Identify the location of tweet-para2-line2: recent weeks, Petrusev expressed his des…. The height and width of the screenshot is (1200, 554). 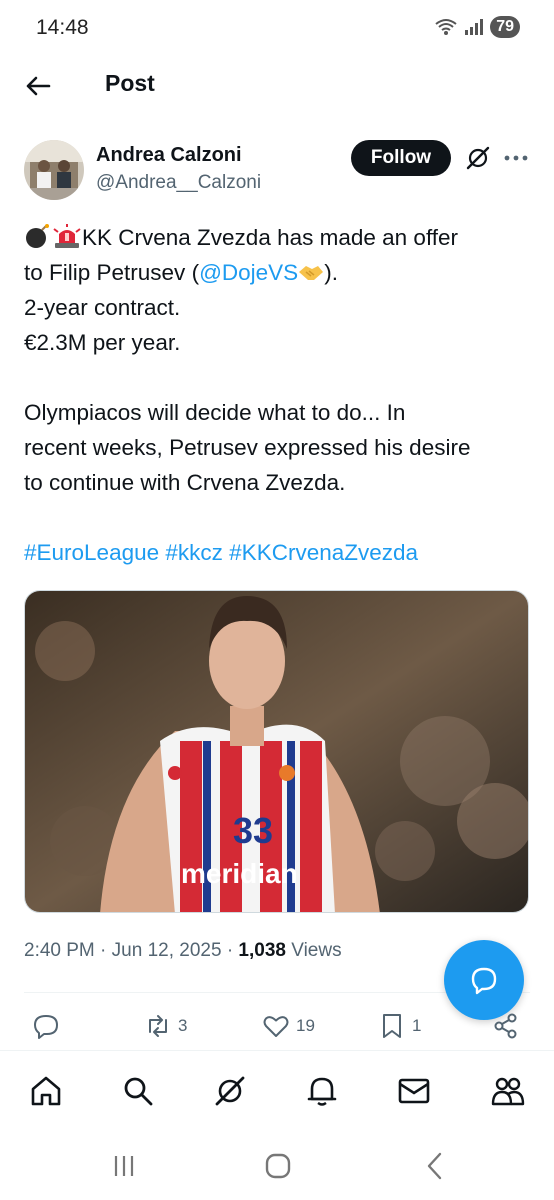
(247, 447).